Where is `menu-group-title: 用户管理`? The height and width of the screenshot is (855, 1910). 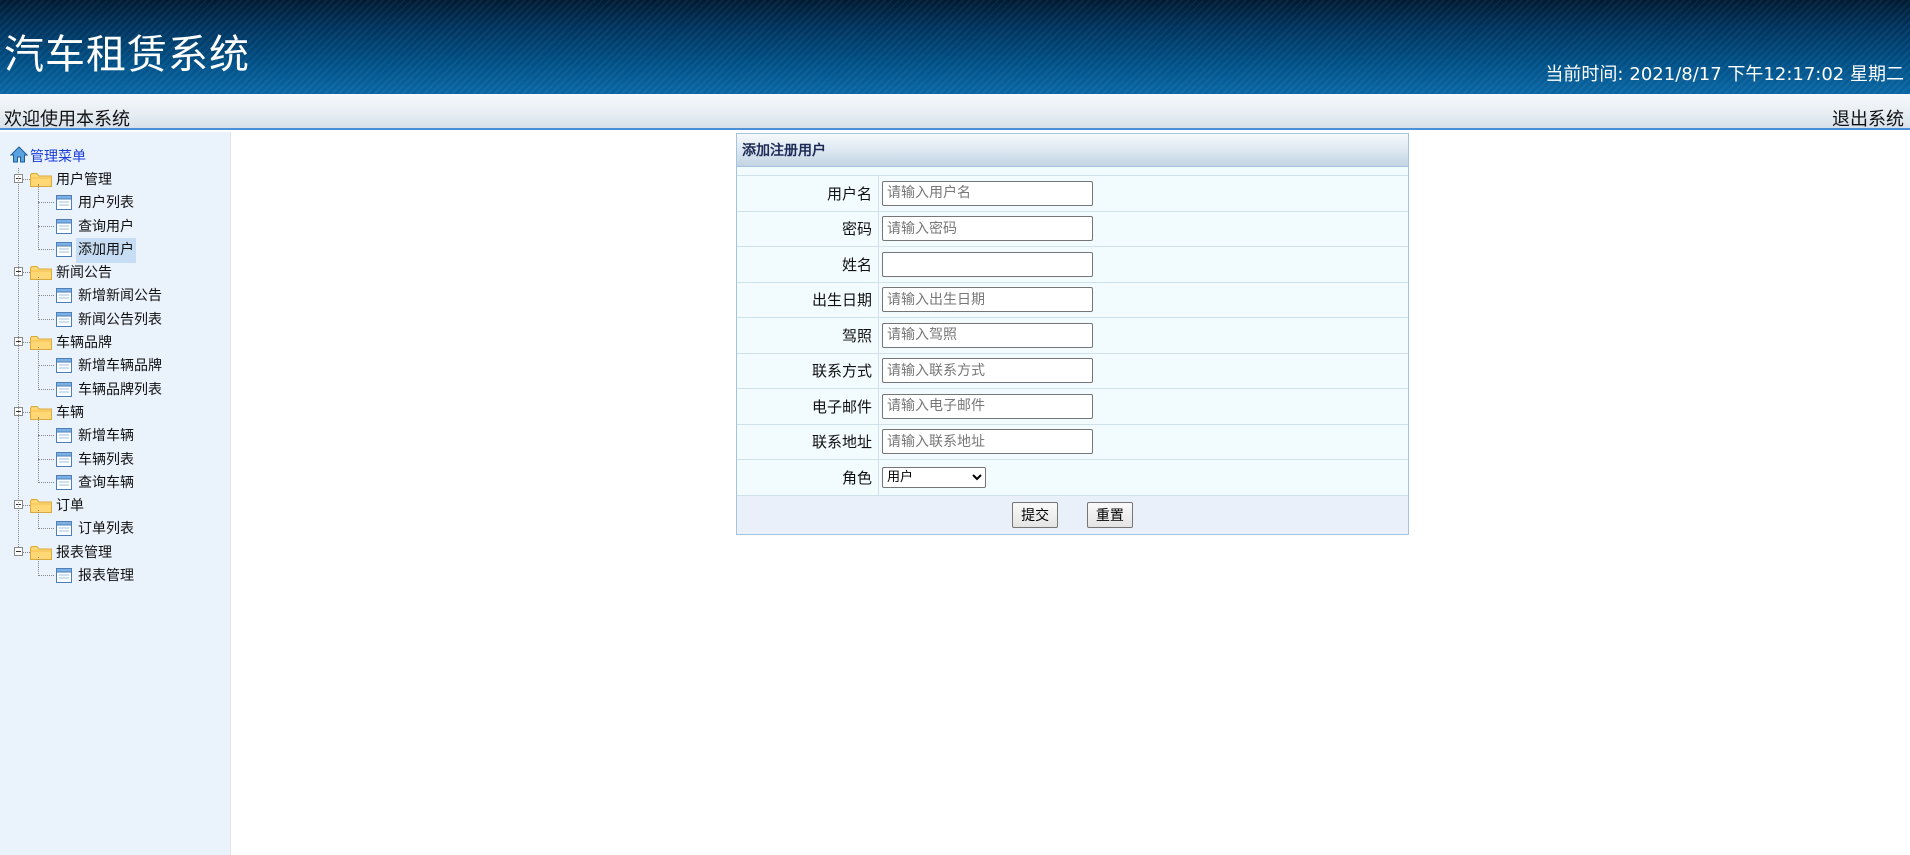
menu-group-title: 用户管理 is located at coordinates (61, 179).